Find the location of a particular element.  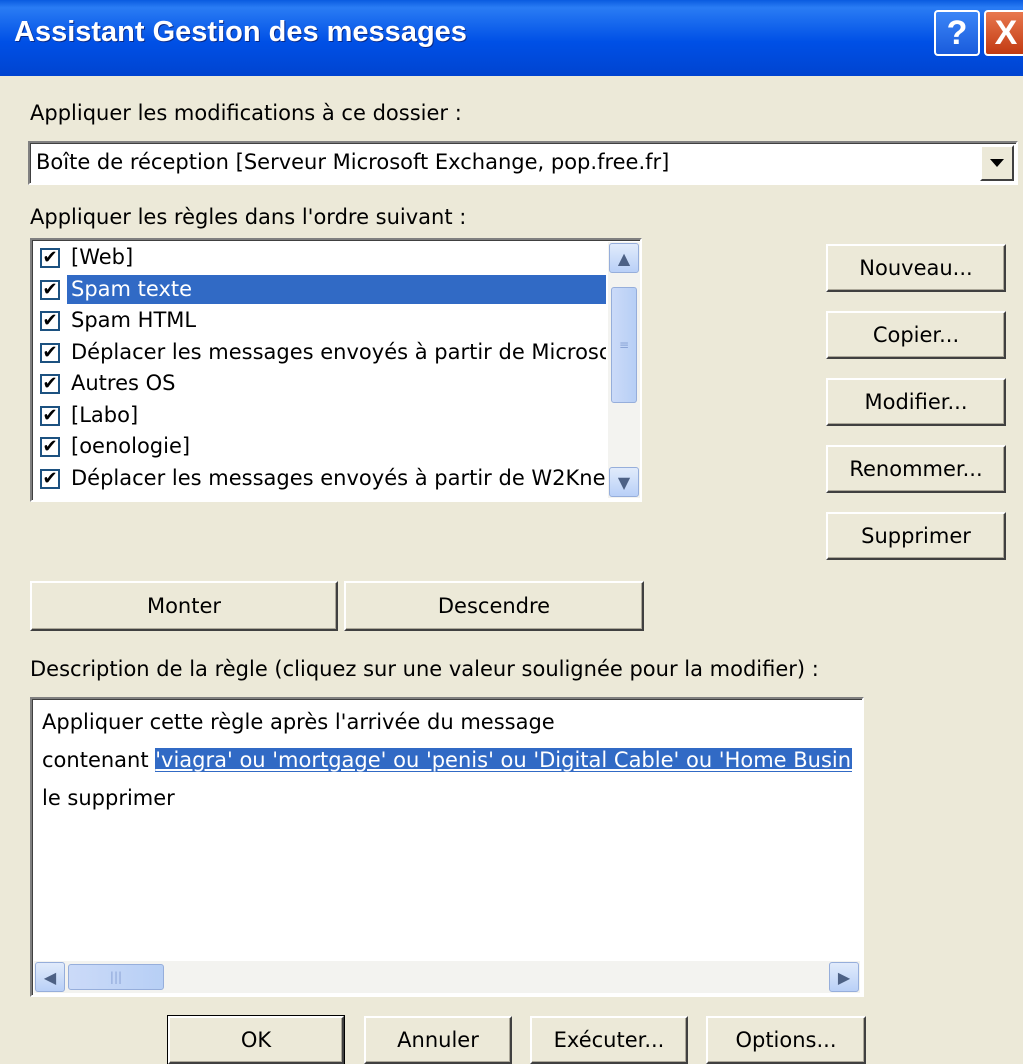

chevron-down-icon: ▼ is located at coordinates (624, 482).